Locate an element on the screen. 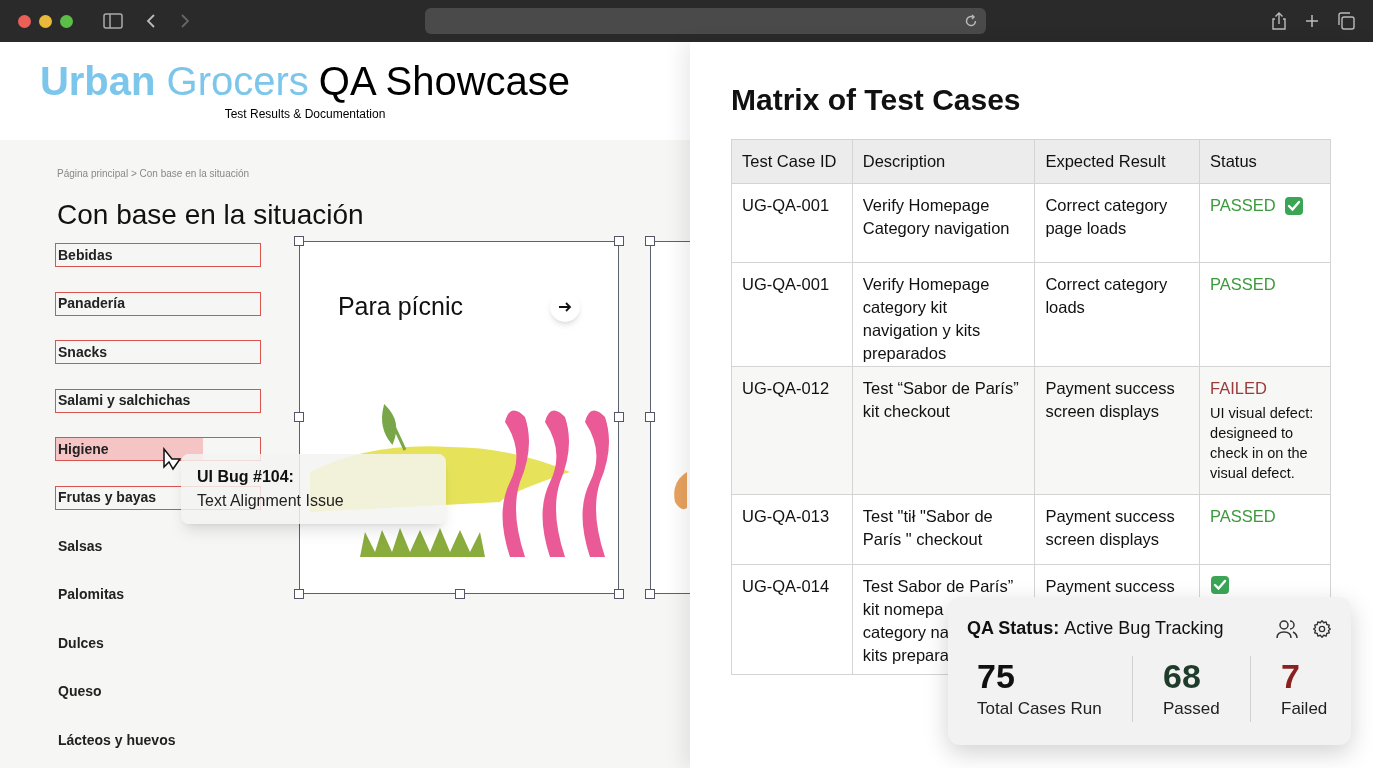 This screenshot has width=1373, height=768. maximize-window-button is located at coordinates (66, 21).